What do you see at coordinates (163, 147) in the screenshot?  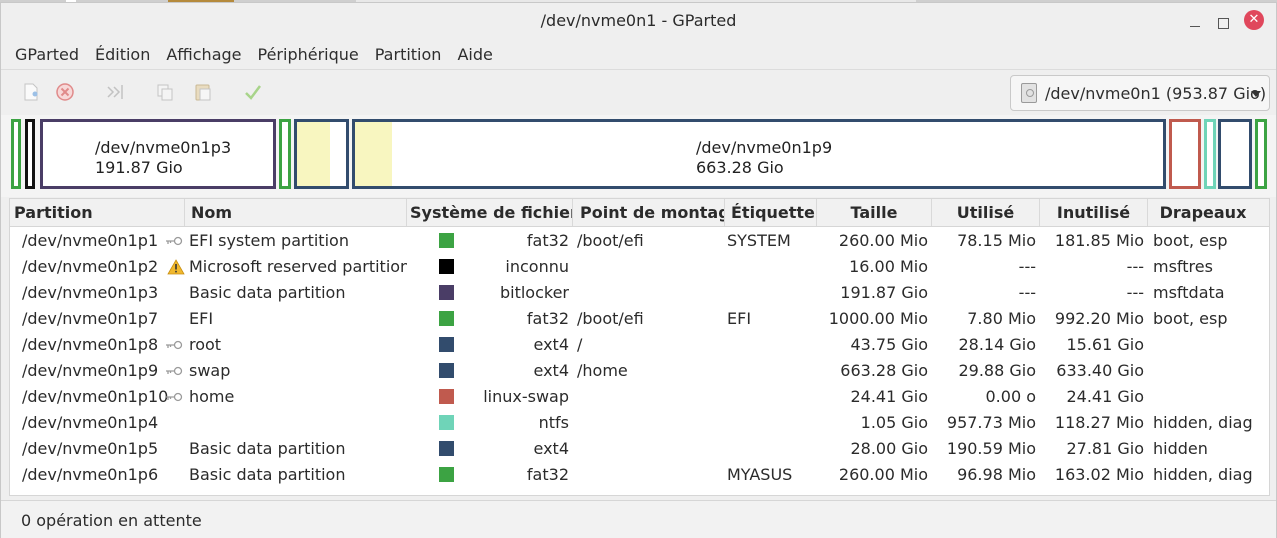 I see `map-segment-p3-name: /dev/nvme0n1p3` at bounding box center [163, 147].